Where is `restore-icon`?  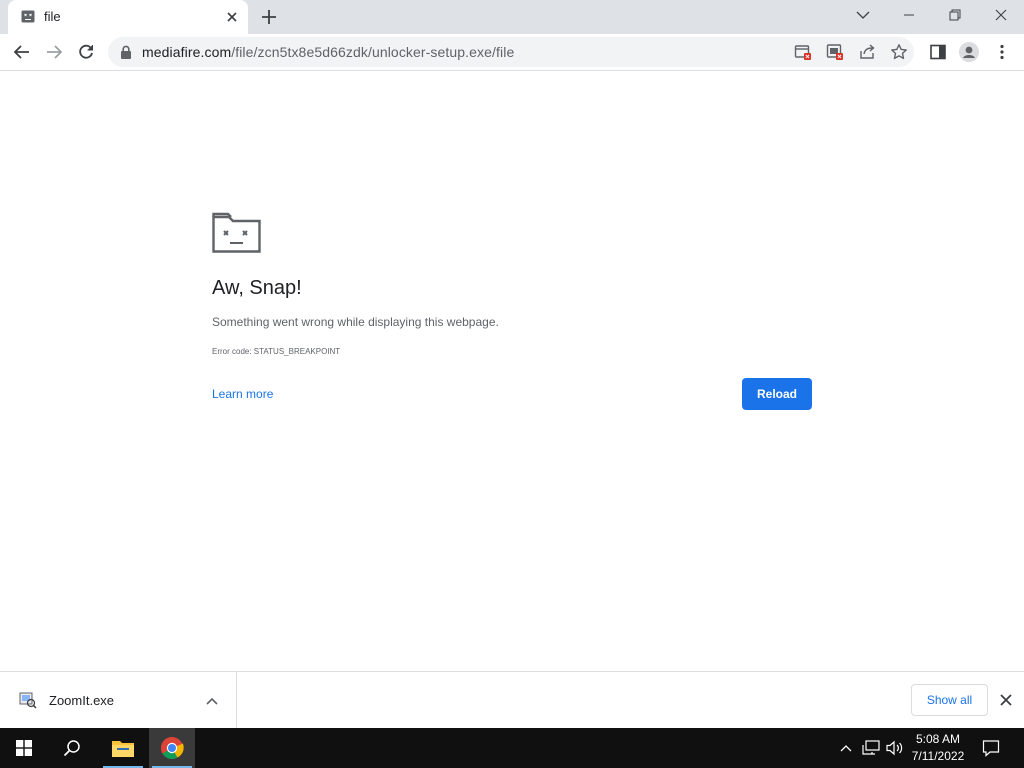
restore-icon is located at coordinates (955, 15).